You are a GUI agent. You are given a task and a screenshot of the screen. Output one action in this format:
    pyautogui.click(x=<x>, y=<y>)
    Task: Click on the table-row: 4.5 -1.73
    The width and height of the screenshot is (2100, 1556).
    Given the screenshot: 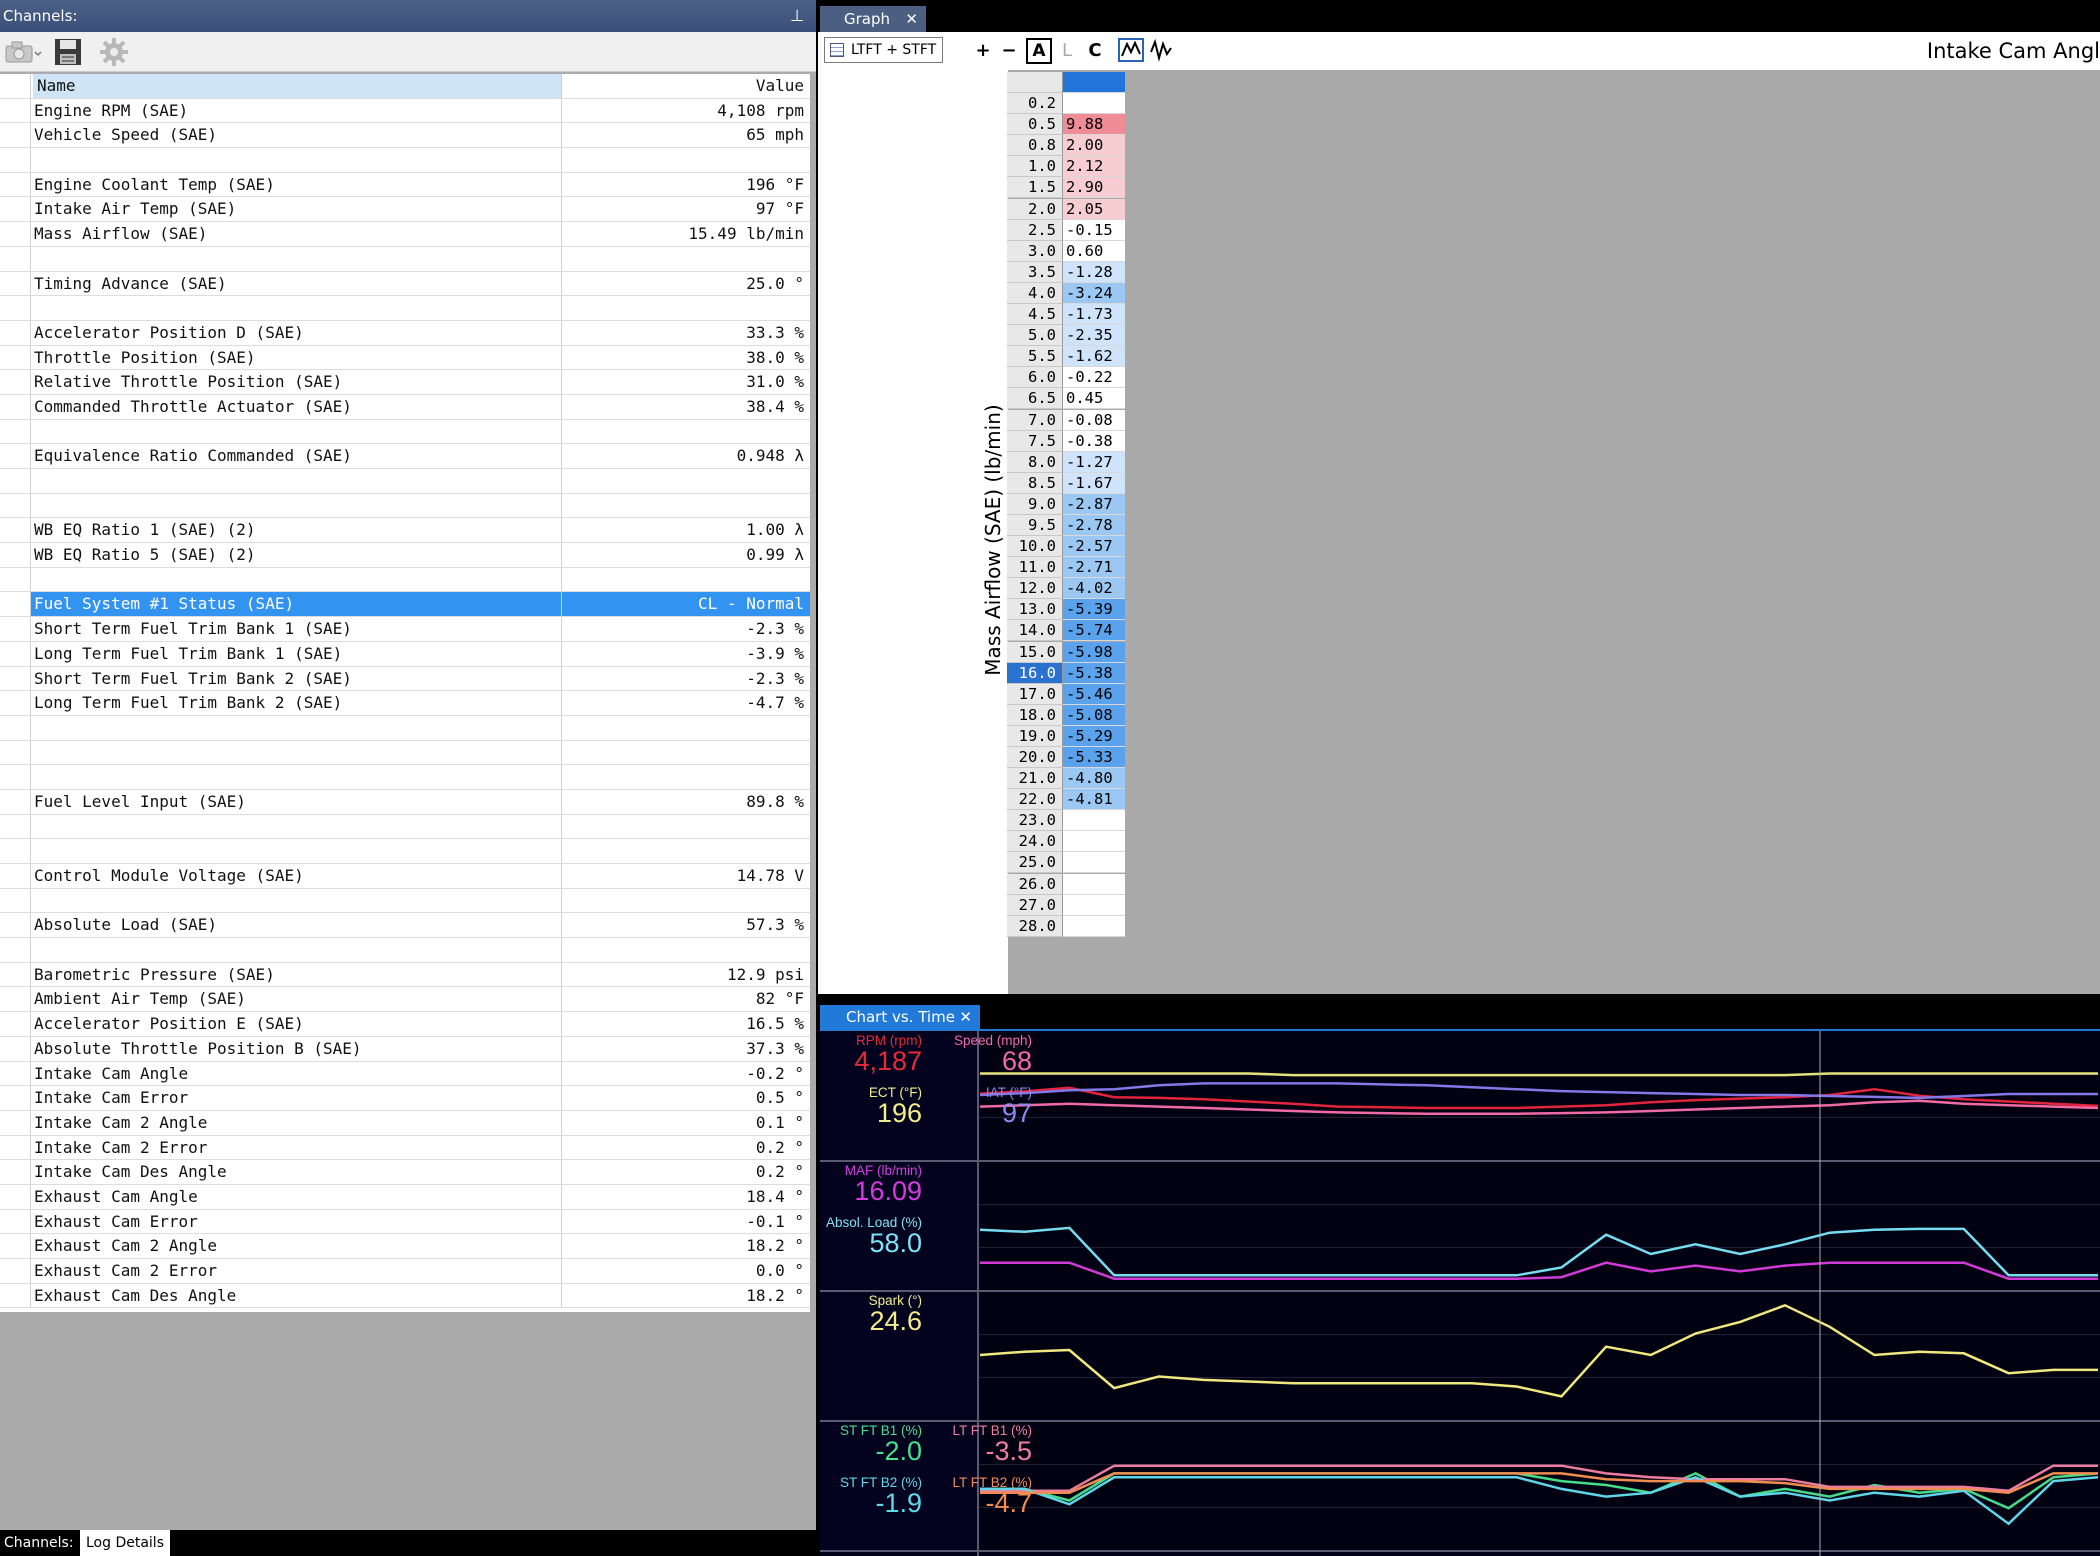 What is the action you would take?
    pyautogui.click(x=1067, y=315)
    